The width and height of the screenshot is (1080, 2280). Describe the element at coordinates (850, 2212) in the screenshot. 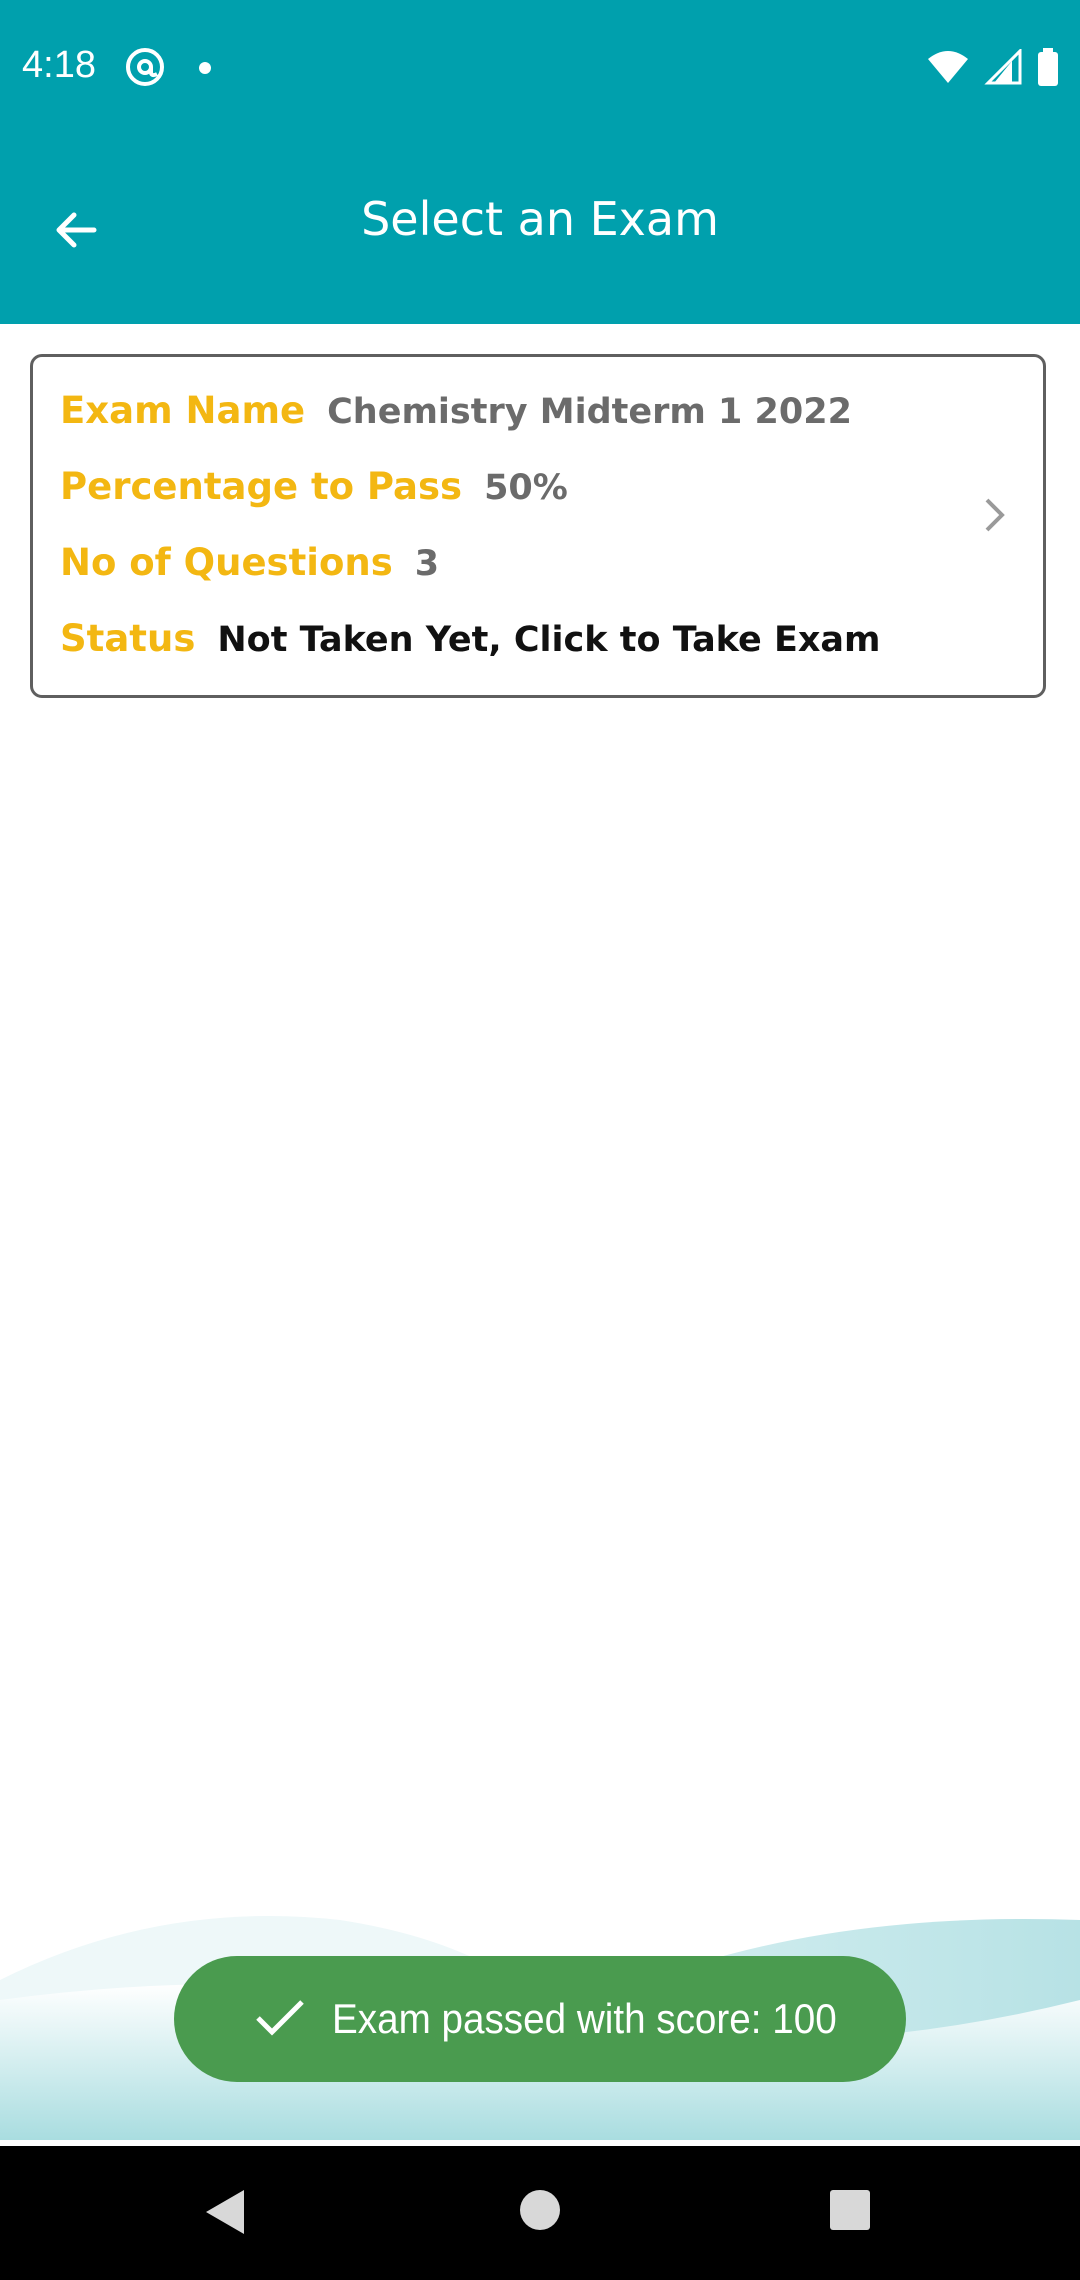

I see `nav-recents-icon` at that location.